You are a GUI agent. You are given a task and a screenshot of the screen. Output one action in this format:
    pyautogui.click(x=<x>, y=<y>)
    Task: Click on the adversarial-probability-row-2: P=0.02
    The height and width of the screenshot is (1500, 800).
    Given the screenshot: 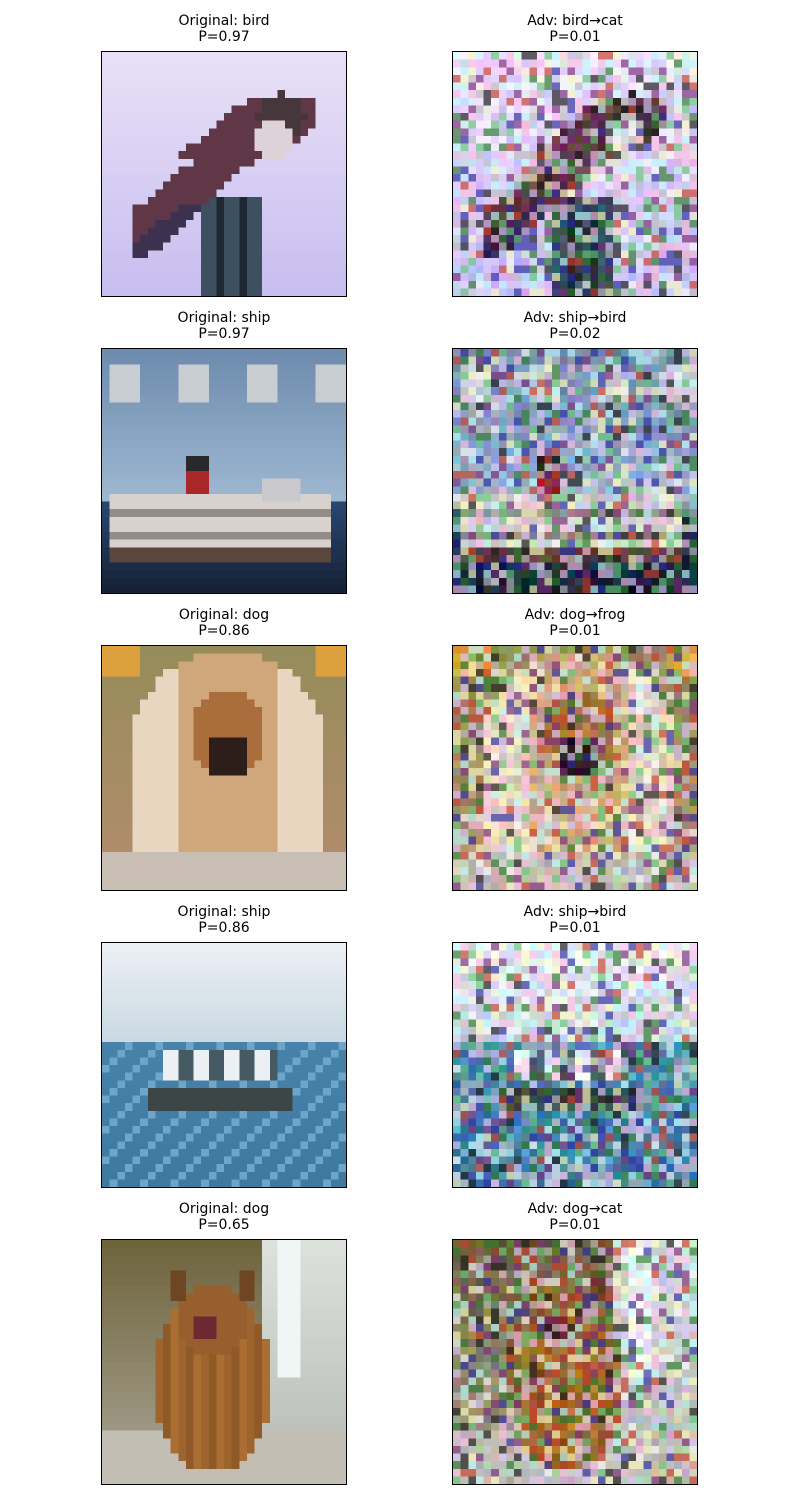 What is the action you would take?
    pyautogui.click(x=575, y=334)
    